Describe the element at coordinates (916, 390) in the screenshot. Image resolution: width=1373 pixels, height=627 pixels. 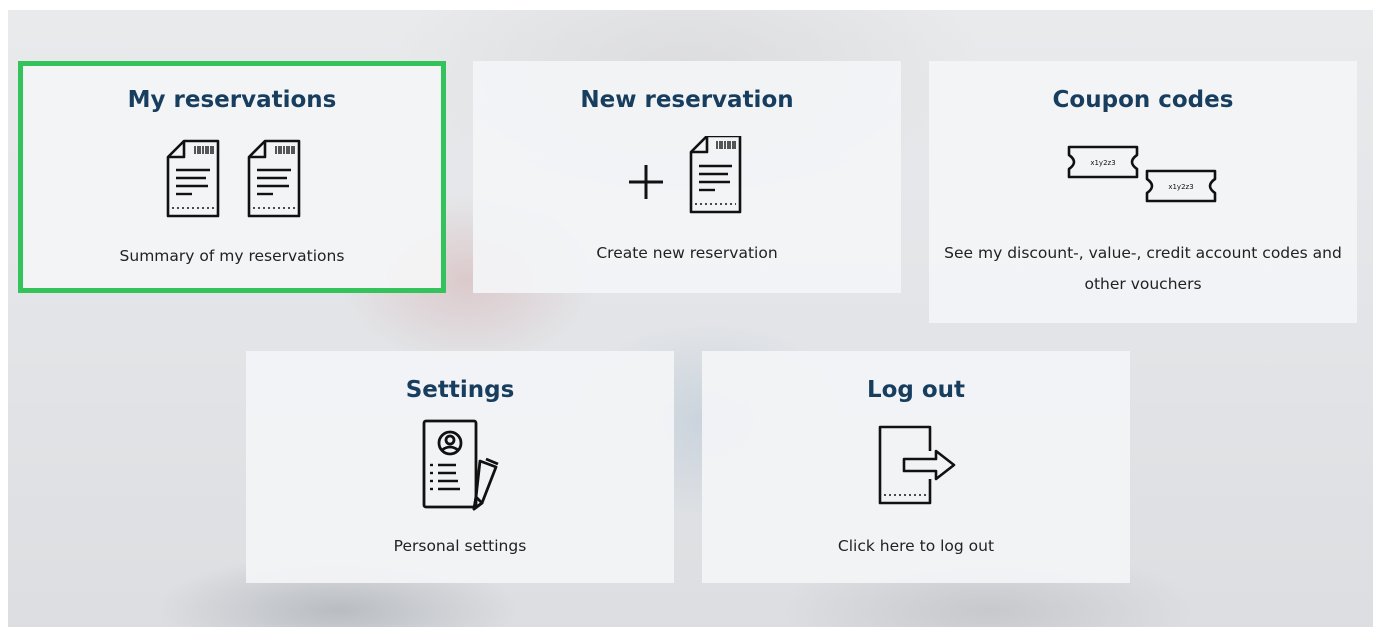
I see `logout-title: Log out` at that location.